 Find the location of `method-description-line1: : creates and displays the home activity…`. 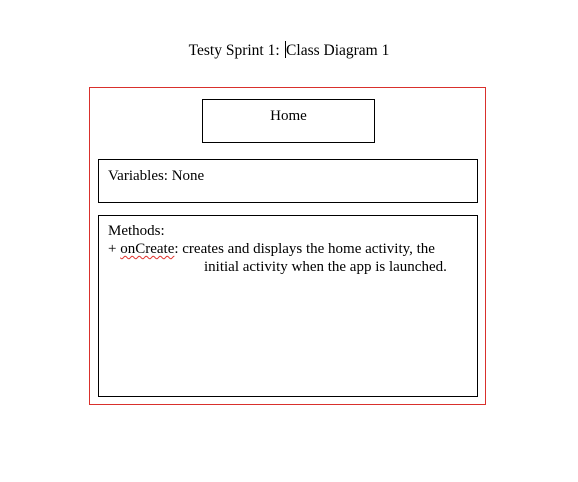

method-description-line1: : creates and displays the home activity… is located at coordinates (304, 249).